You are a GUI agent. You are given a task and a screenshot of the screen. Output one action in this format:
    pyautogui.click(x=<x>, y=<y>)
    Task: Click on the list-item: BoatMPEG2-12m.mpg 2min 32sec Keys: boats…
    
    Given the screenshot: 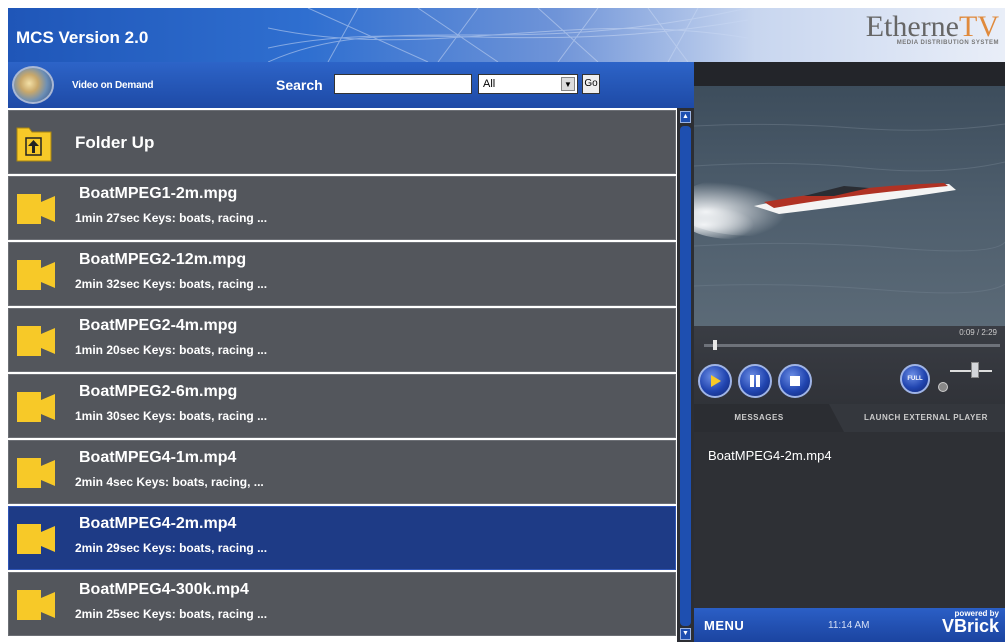 What is the action you would take?
    pyautogui.click(x=342, y=274)
    